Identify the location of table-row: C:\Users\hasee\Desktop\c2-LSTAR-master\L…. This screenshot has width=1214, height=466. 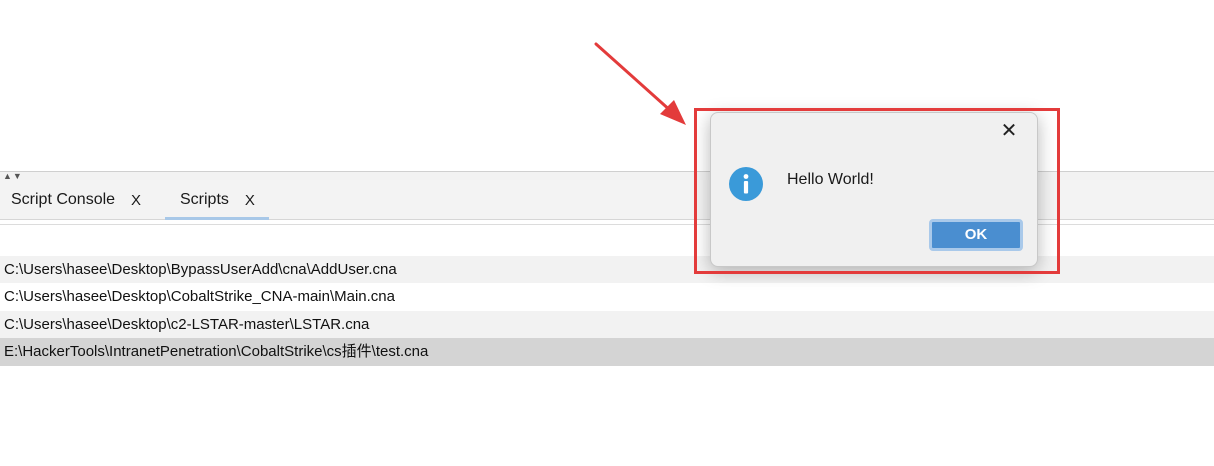
(607, 324).